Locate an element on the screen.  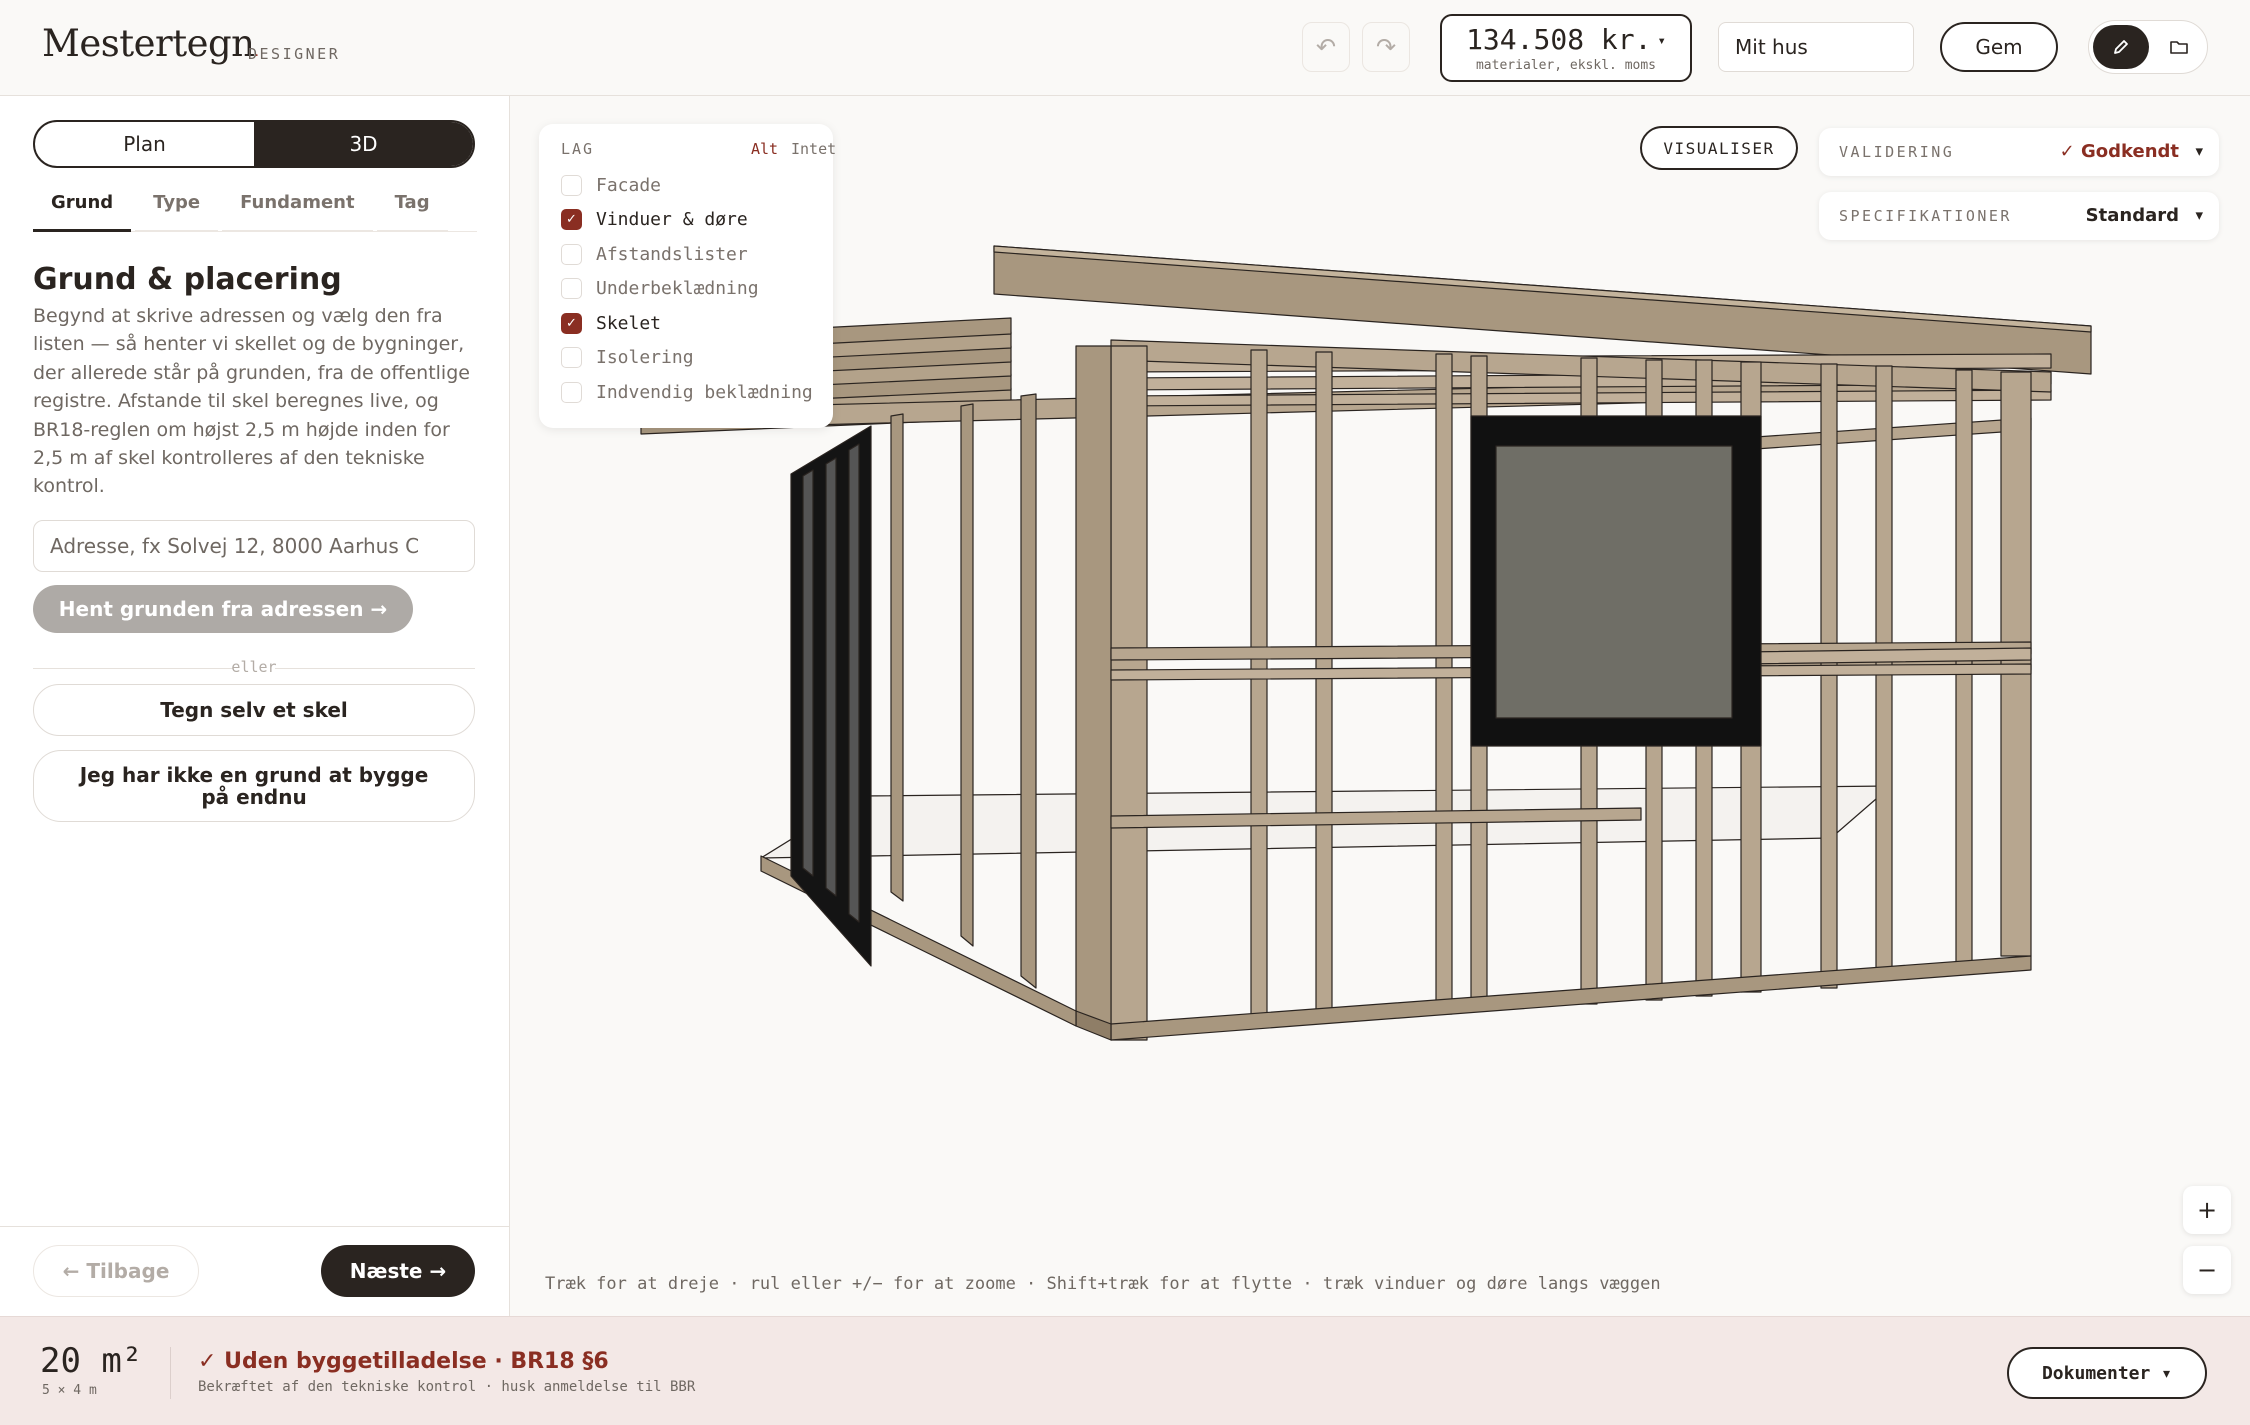
validation-label: VALIDERING is located at coordinates (1897, 152).